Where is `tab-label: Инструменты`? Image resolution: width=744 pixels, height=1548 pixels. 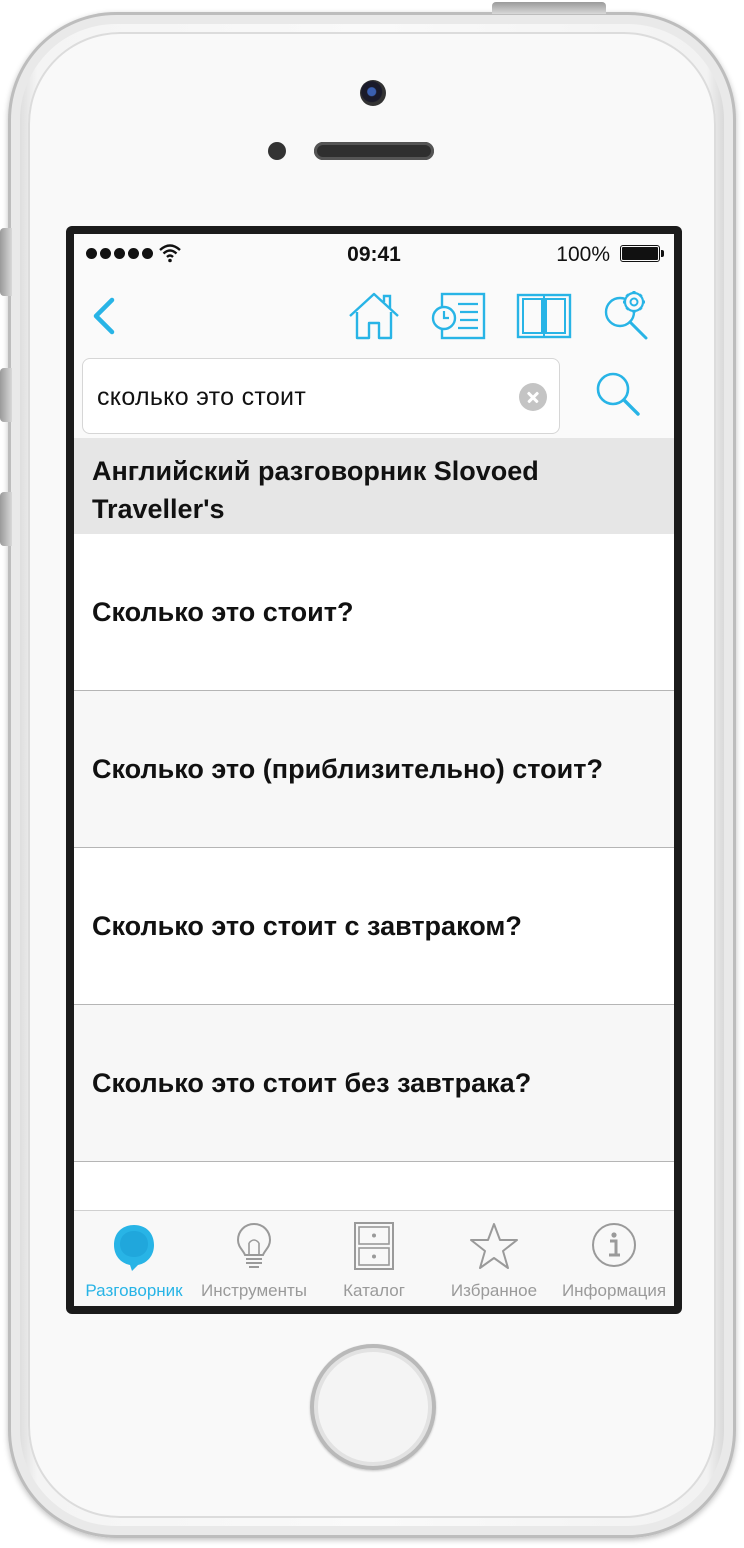 tab-label: Инструменты is located at coordinates (253, 1290).